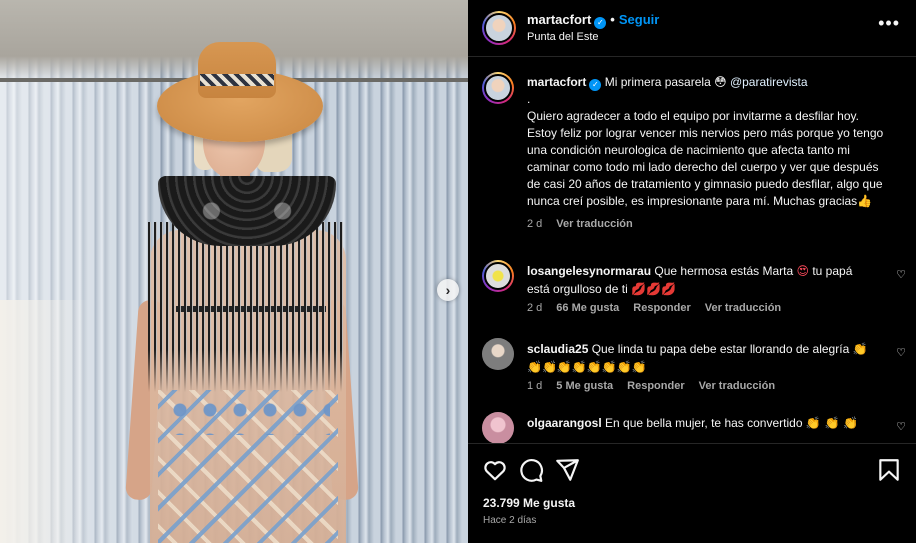  Describe the element at coordinates (567, 470) in the screenshot. I see `share-icon` at that location.